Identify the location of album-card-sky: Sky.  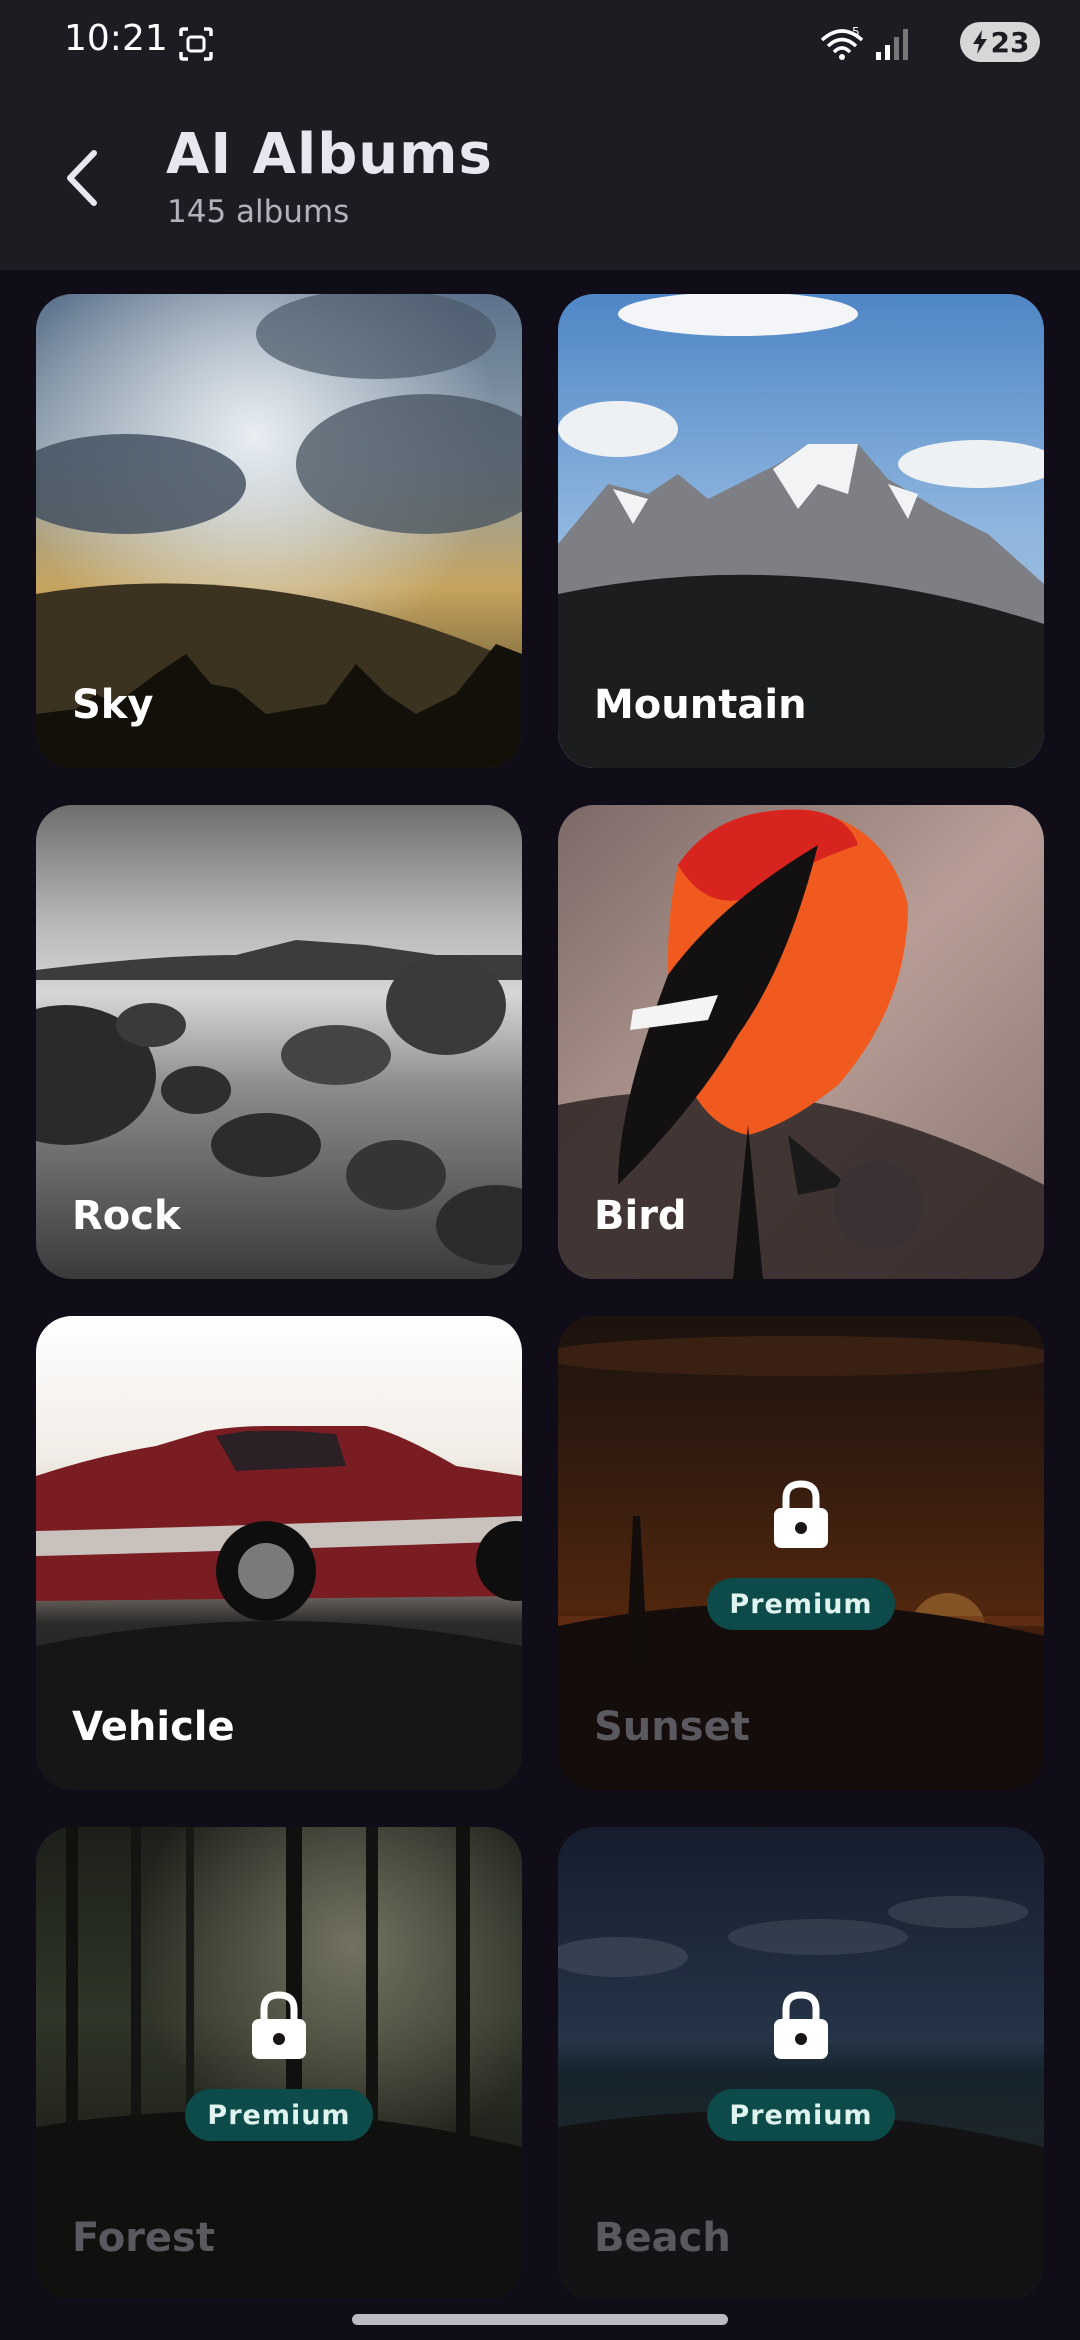
(279, 531).